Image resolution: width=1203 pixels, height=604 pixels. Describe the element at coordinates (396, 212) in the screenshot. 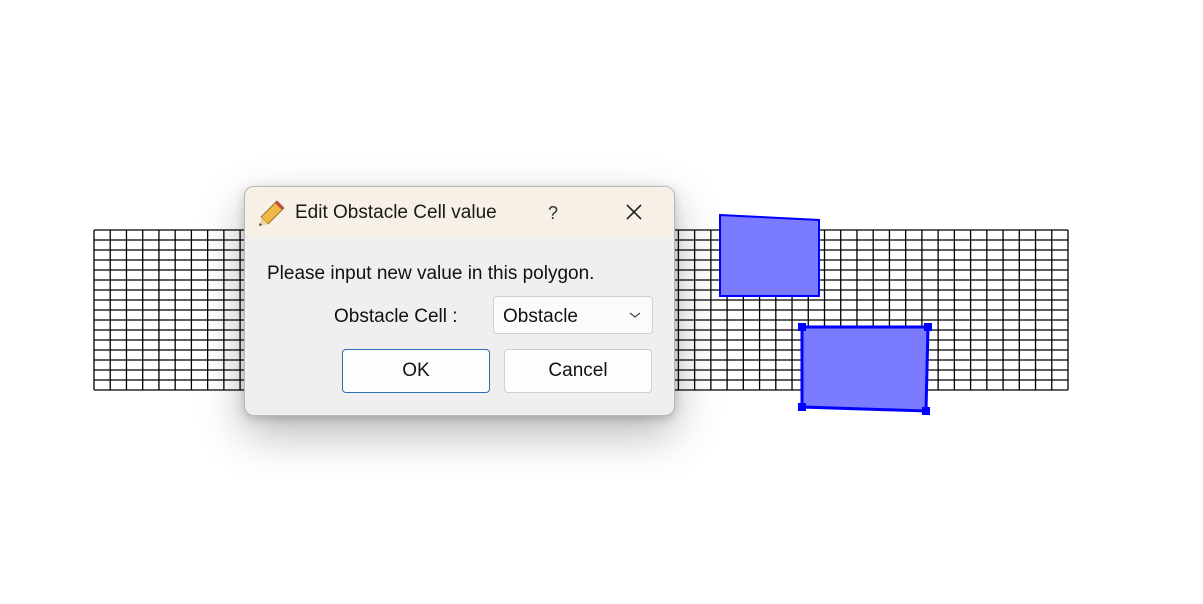

I see `dialog-title: Edit Obstacle Cell value` at that location.